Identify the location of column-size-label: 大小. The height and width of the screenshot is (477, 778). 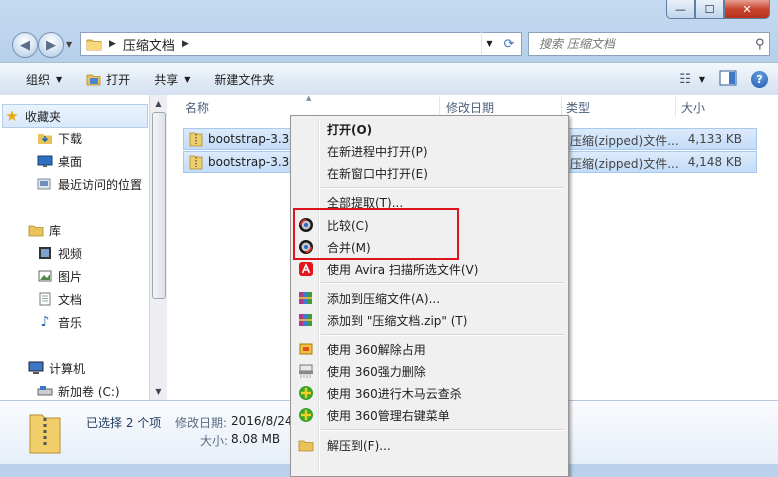
(693, 107).